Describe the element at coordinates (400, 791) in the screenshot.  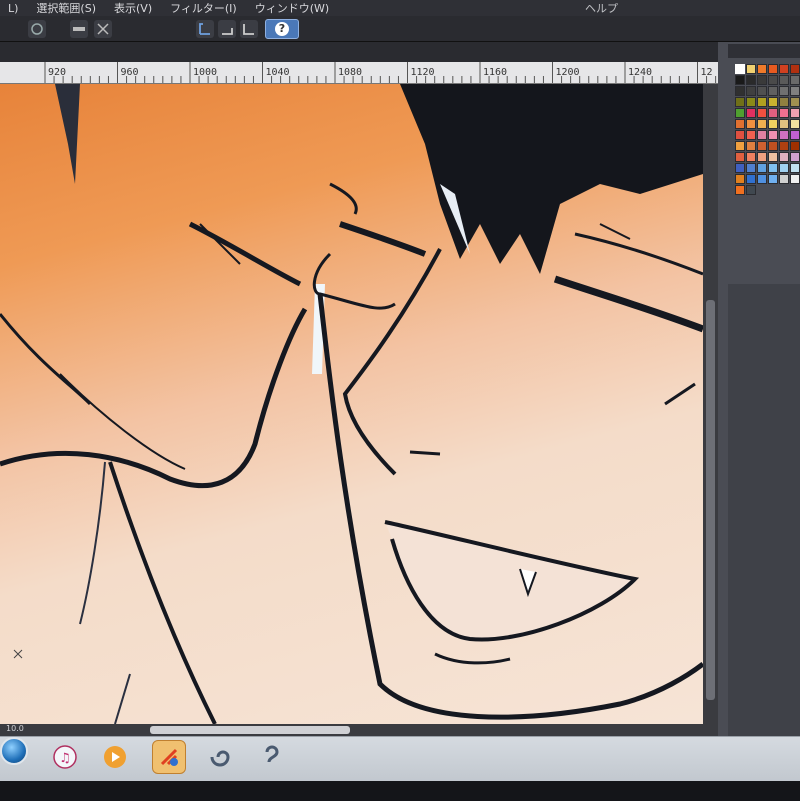
I see `monitor-bezel` at that location.